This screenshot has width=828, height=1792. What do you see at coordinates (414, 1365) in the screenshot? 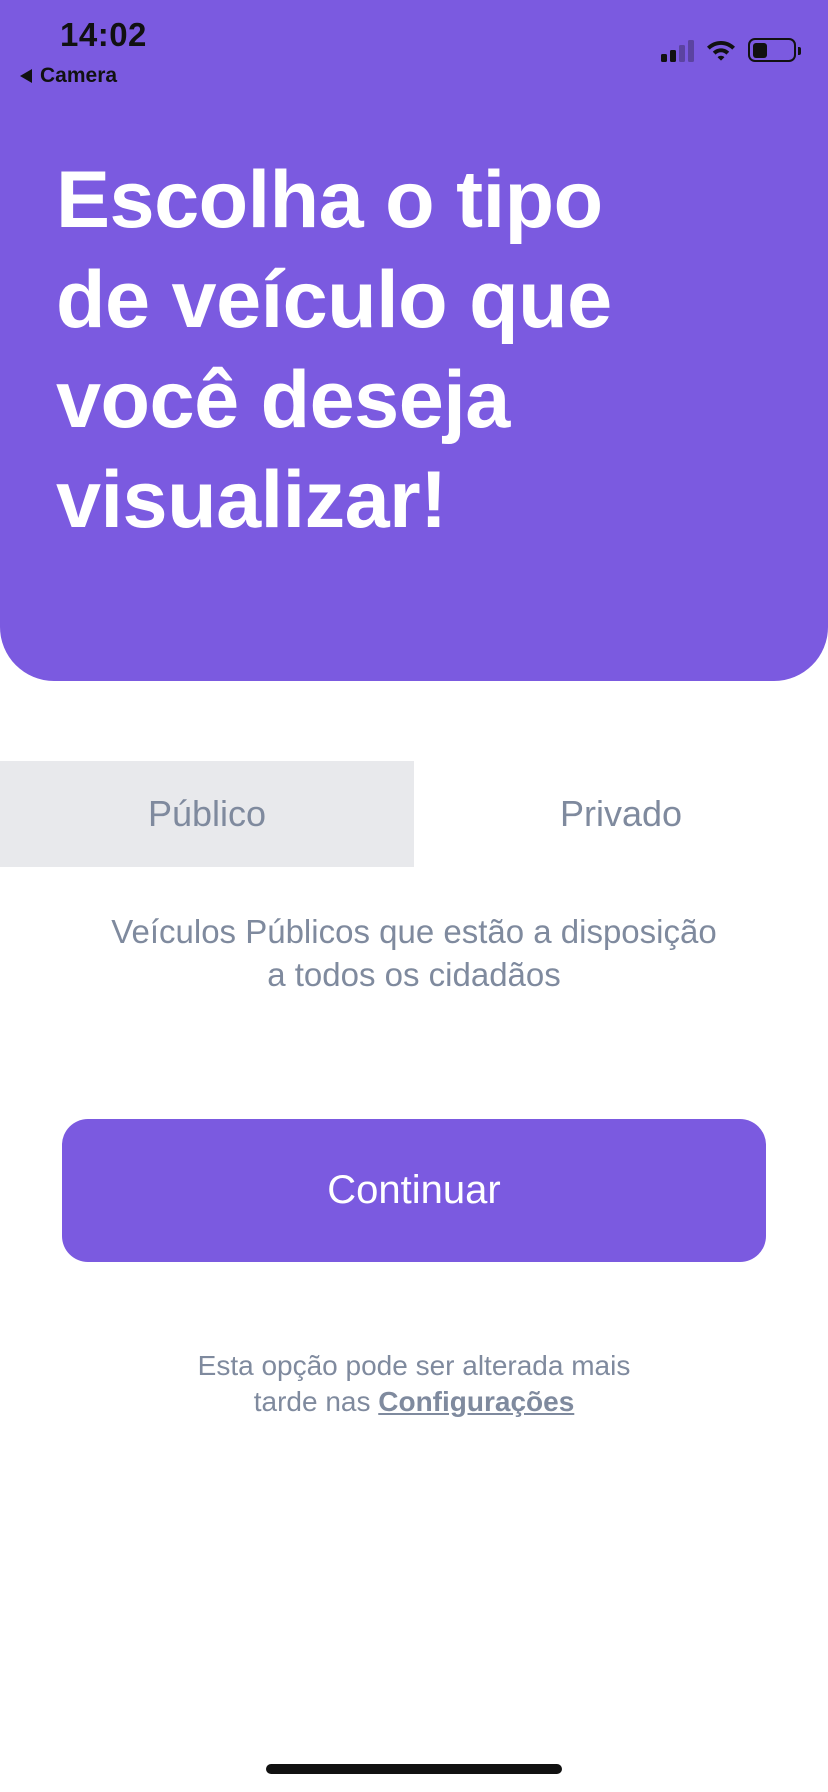
I see `footnote-line: Esta opção pode ser alterada mais` at bounding box center [414, 1365].